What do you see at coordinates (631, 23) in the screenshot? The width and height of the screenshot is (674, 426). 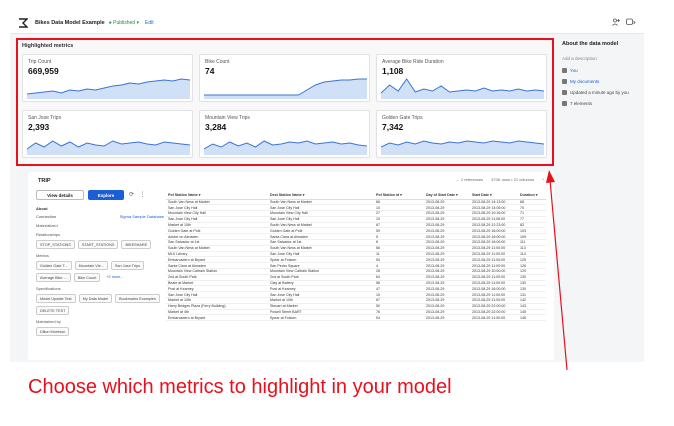 I see `notification-icon` at bounding box center [631, 23].